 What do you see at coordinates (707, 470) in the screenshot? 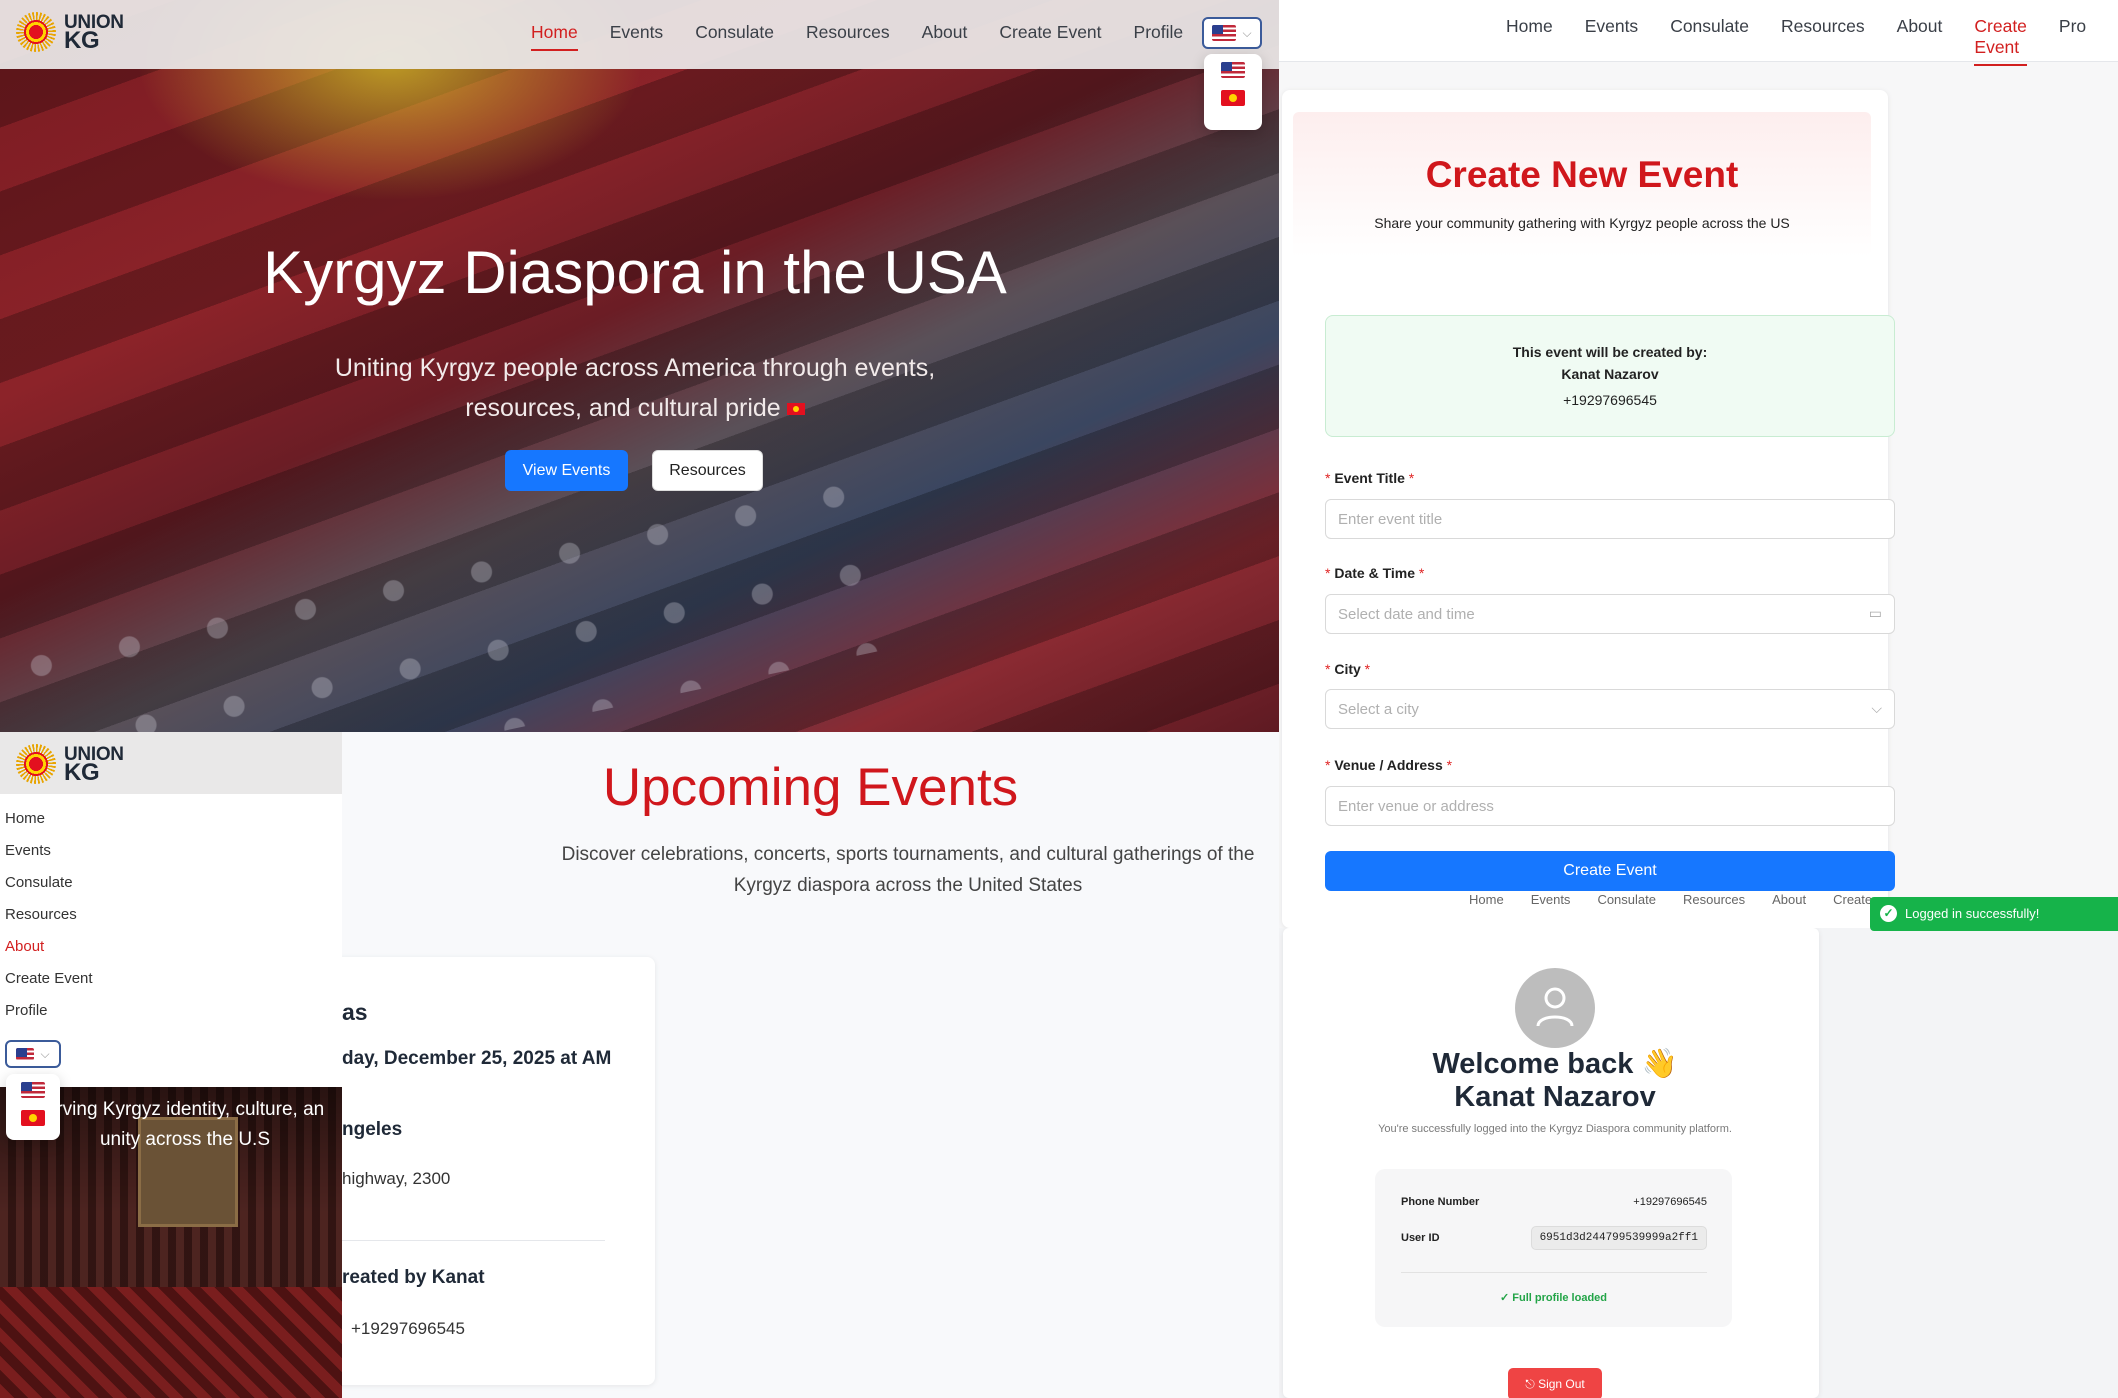
I see `resources-button: Resources` at bounding box center [707, 470].